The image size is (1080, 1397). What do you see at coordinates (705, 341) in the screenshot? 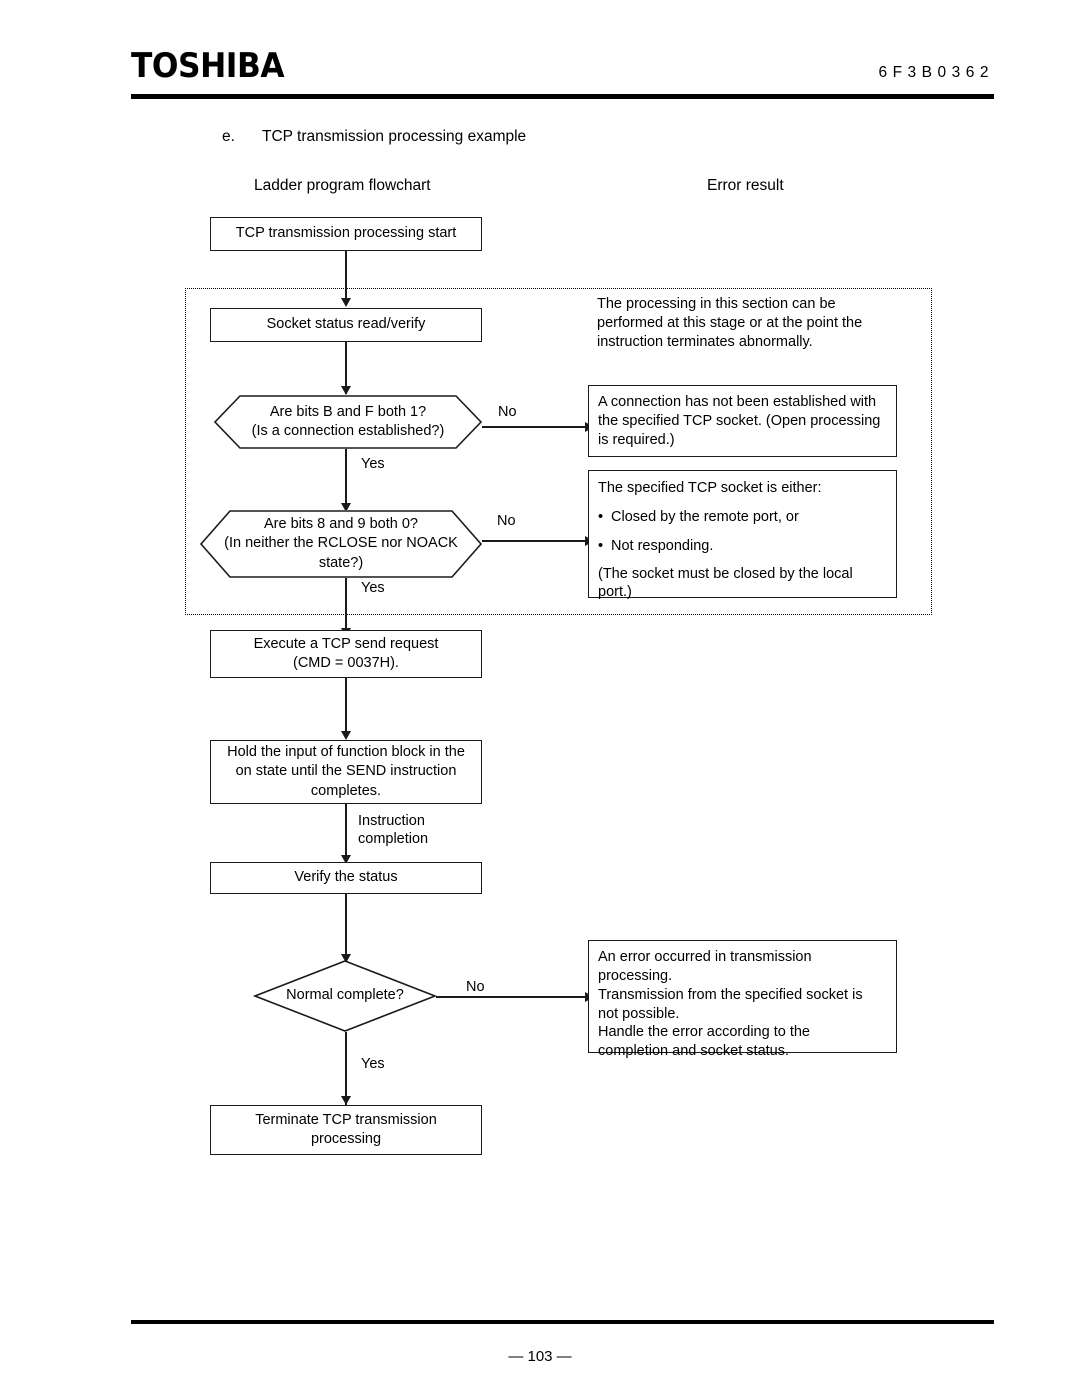
I see `error-note-line3: instruction terminates abnormally.` at bounding box center [705, 341].